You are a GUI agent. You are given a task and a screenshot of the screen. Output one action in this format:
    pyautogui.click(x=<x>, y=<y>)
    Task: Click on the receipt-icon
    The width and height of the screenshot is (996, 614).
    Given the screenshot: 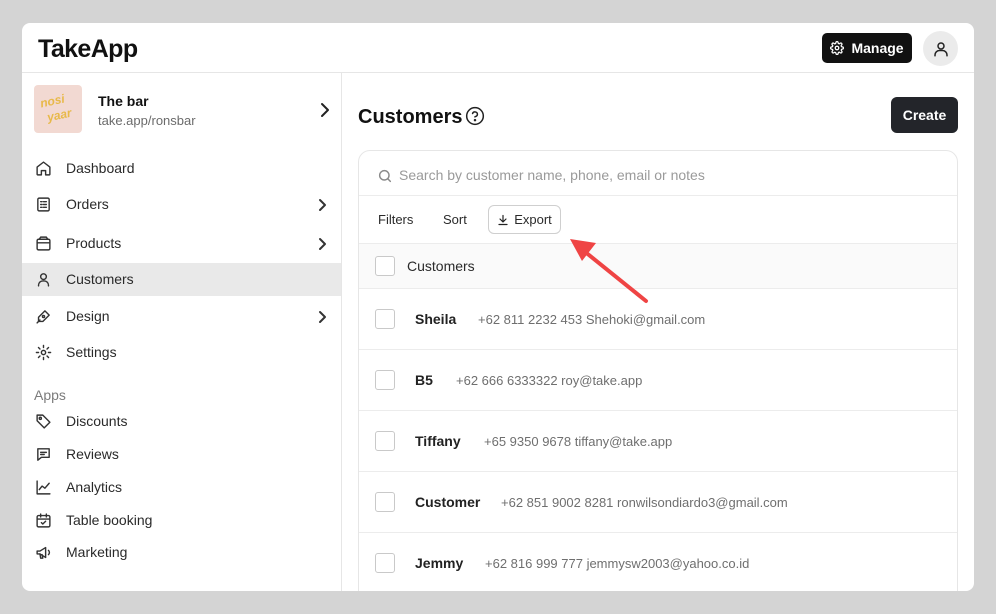 What is the action you would take?
    pyautogui.click(x=43, y=204)
    